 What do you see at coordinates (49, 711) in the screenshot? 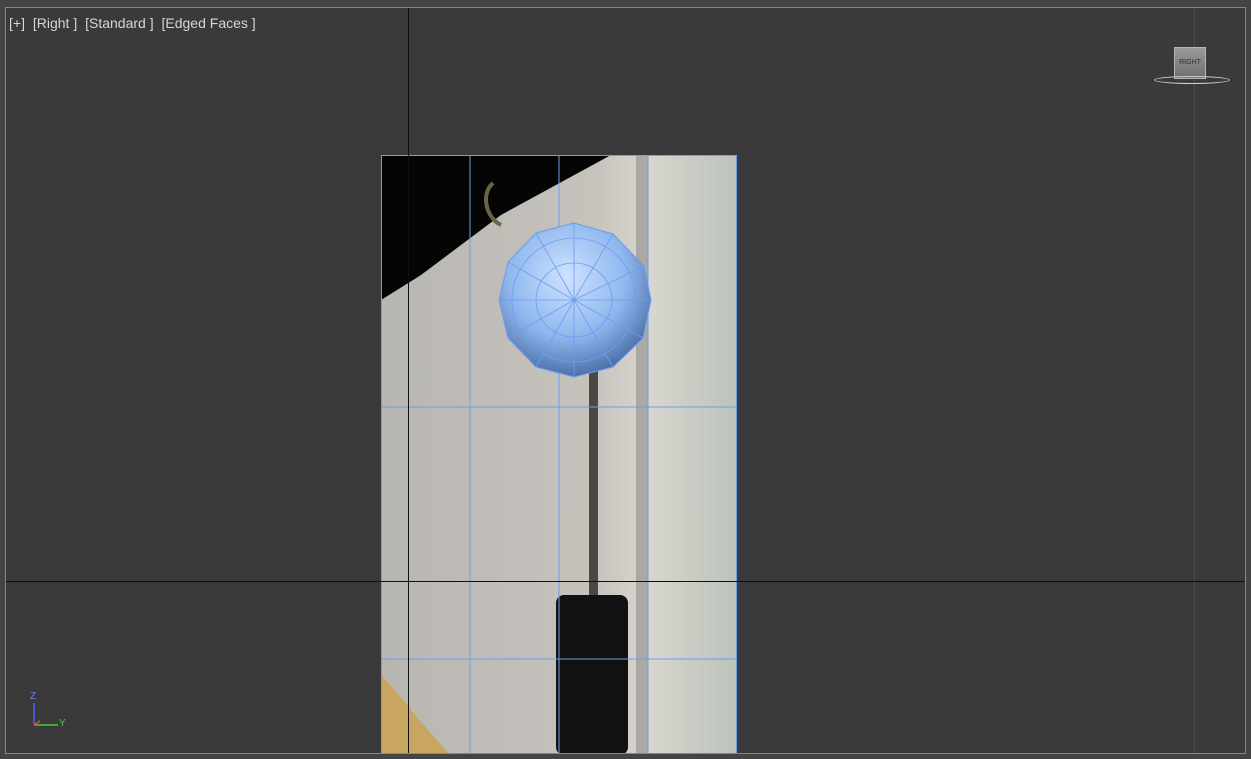
I see `axis-tripod-icon: Z Y` at bounding box center [49, 711].